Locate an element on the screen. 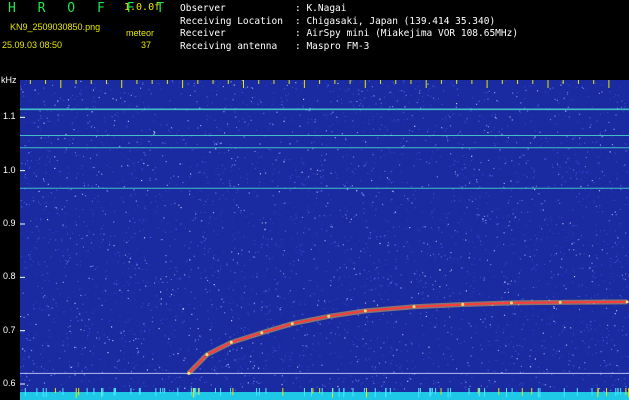 Image resolution: width=629 pixels, height=400 pixels. y-tick-label: 0.8 is located at coordinates (9, 276).